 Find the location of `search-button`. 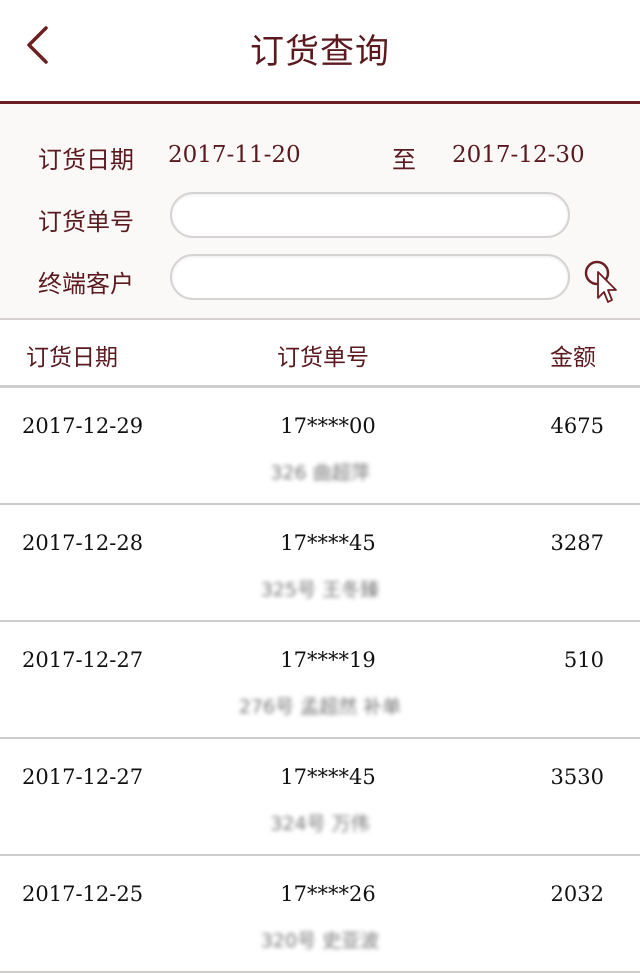

search-button is located at coordinates (602, 282).